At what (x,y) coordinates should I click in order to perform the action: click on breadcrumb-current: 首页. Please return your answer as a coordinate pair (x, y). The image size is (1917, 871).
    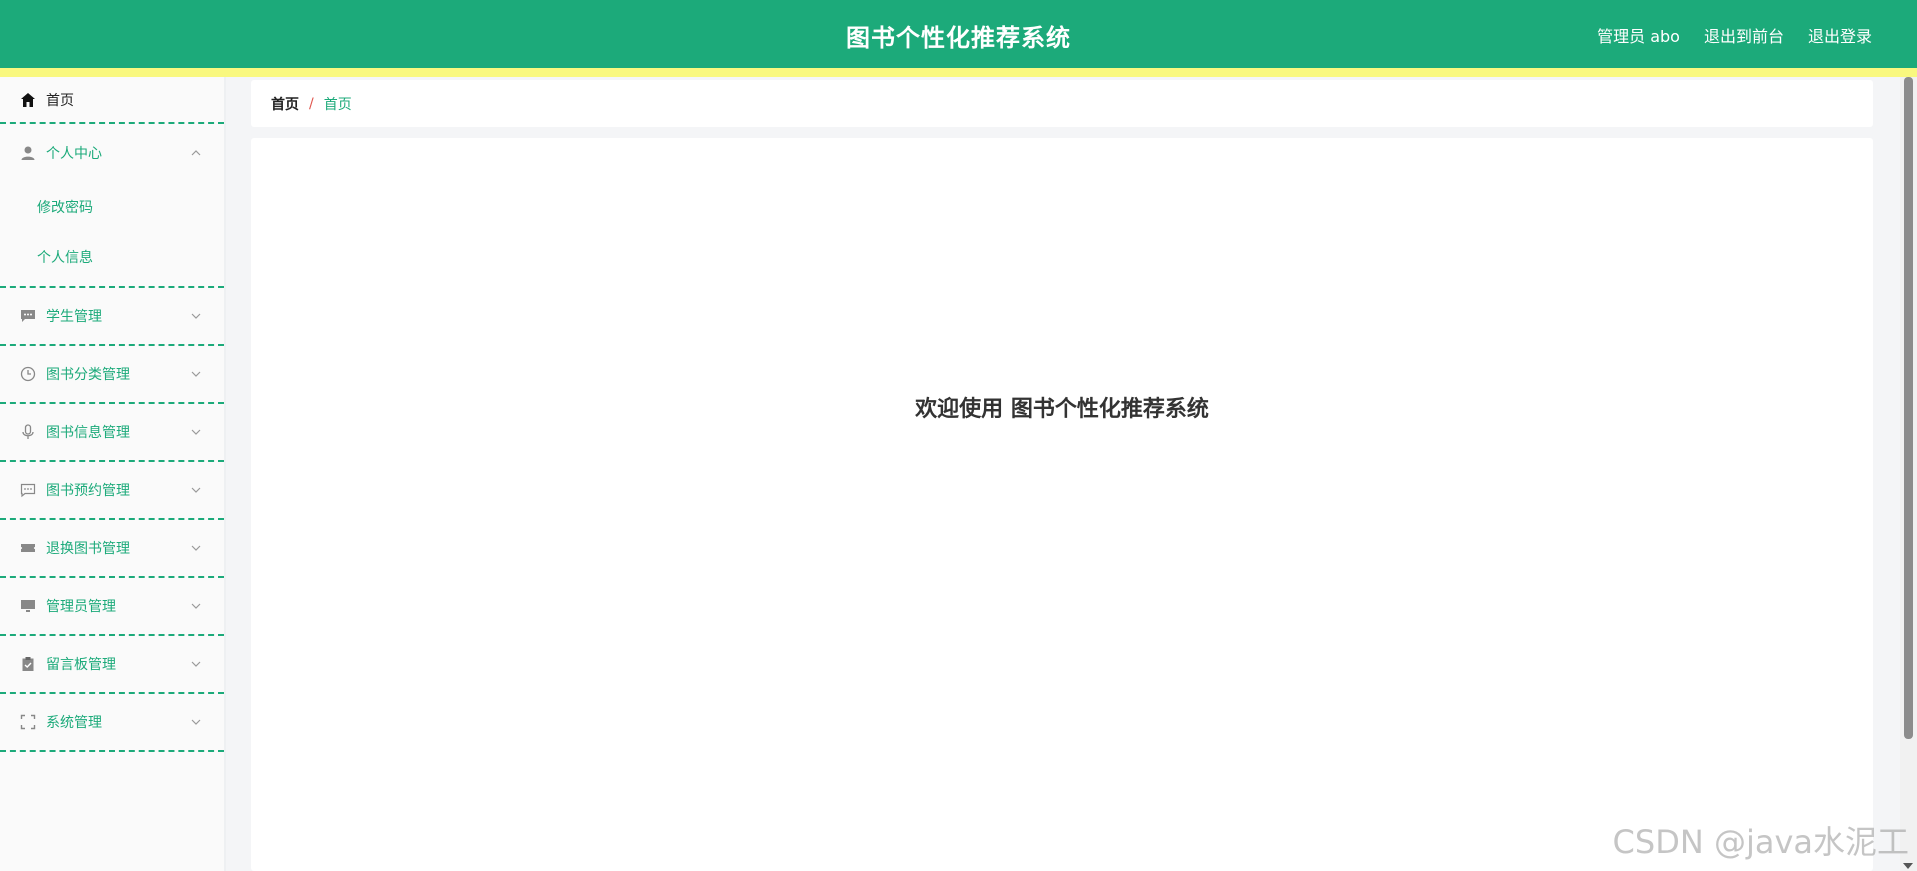
    Looking at the image, I should click on (337, 104).